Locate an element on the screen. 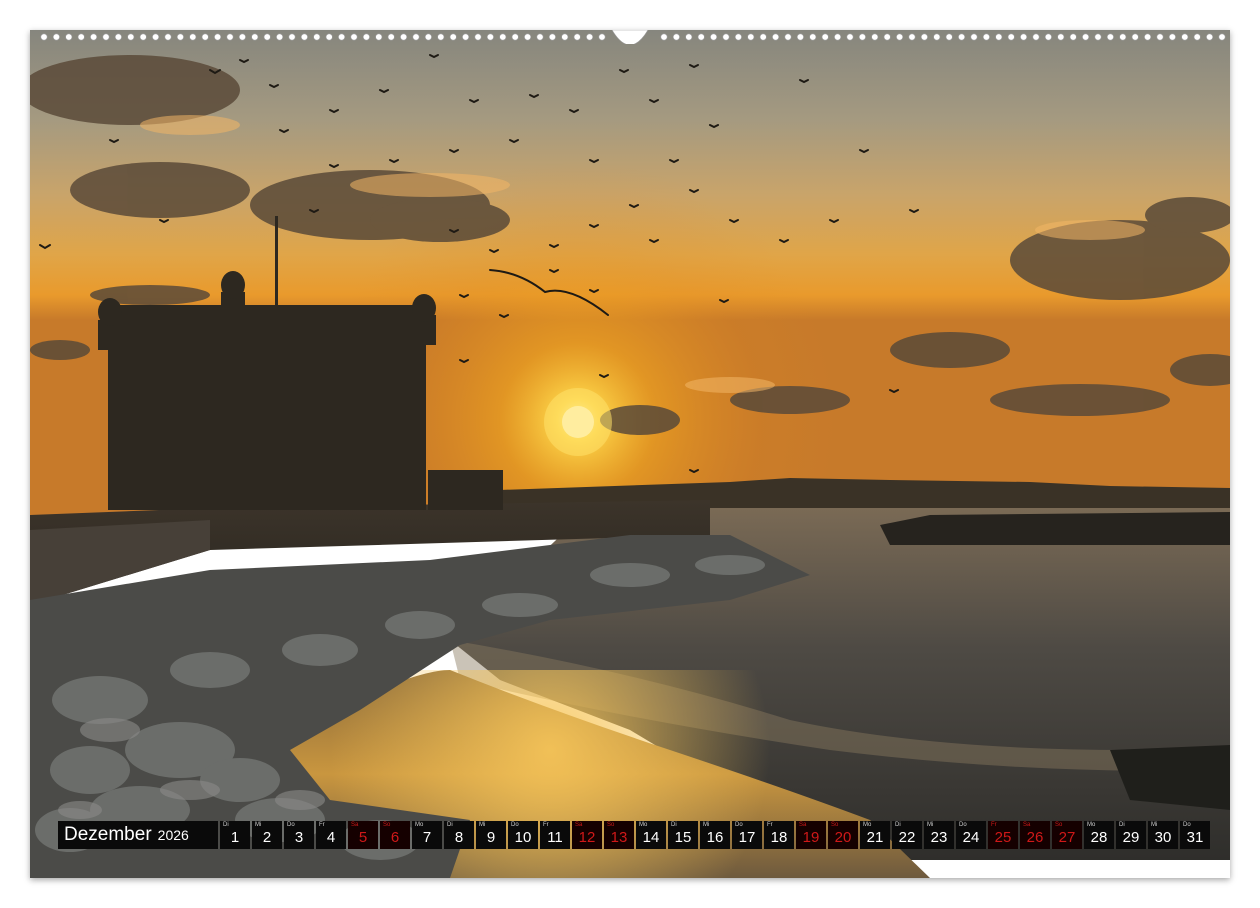 This screenshot has width=1260, height=908. calendar-day: Sa 5 is located at coordinates (363, 835).